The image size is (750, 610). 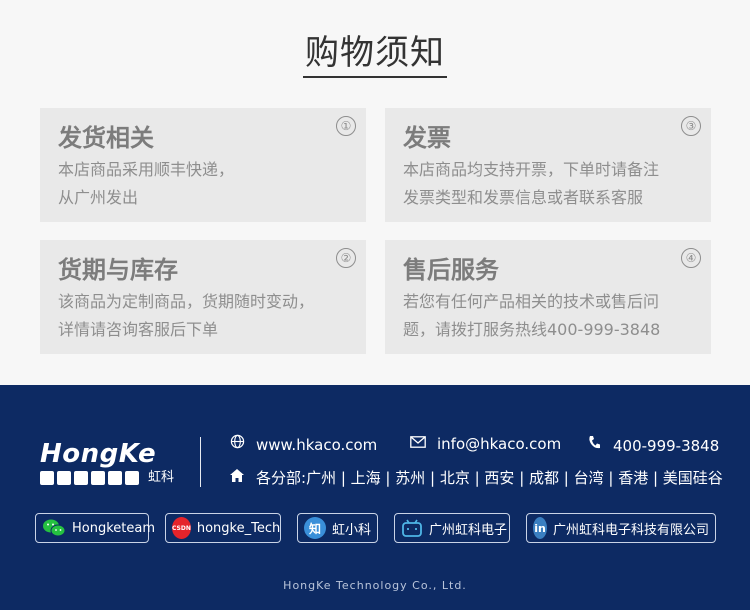 I want to click on branches-label: 各分部:, so click(x=281, y=478).